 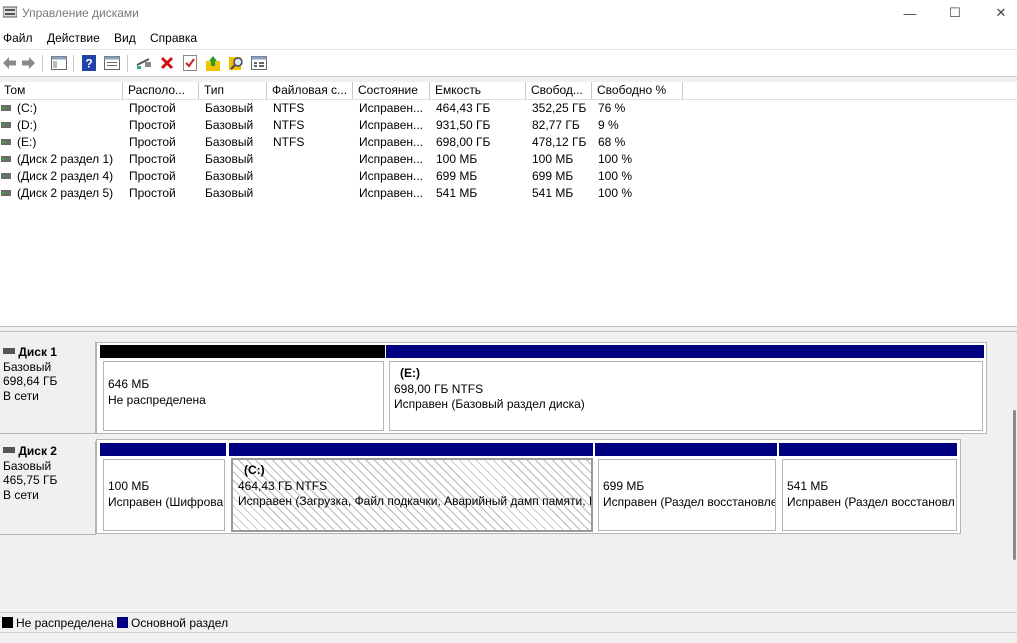 I want to click on partition-body: 541 МБ Исправен (Раздел восстановл, so click(x=869, y=495).